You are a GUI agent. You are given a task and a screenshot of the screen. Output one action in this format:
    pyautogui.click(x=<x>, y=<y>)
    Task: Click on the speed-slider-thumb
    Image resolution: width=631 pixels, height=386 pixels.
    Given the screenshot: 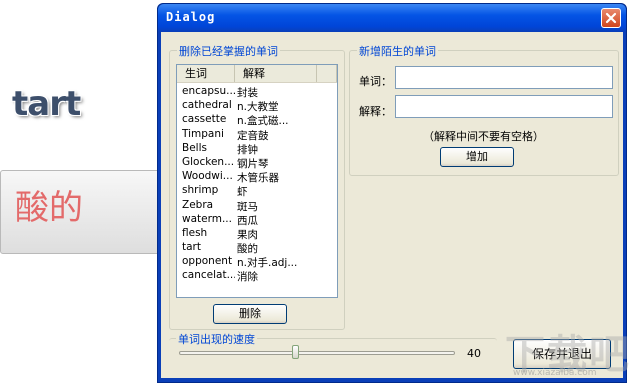 What is the action you would take?
    pyautogui.click(x=295, y=352)
    